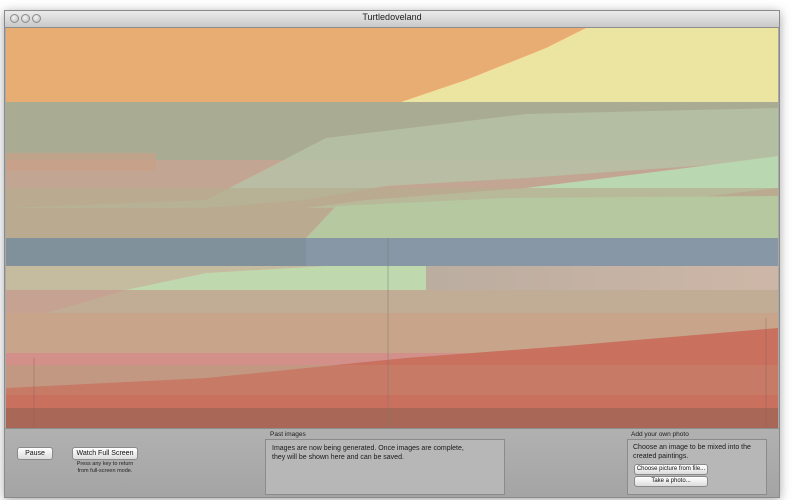 This screenshot has width=800, height=500. What do you see at coordinates (602, 278) in the screenshot?
I see `right-soft-band` at bounding box center [602, 278].